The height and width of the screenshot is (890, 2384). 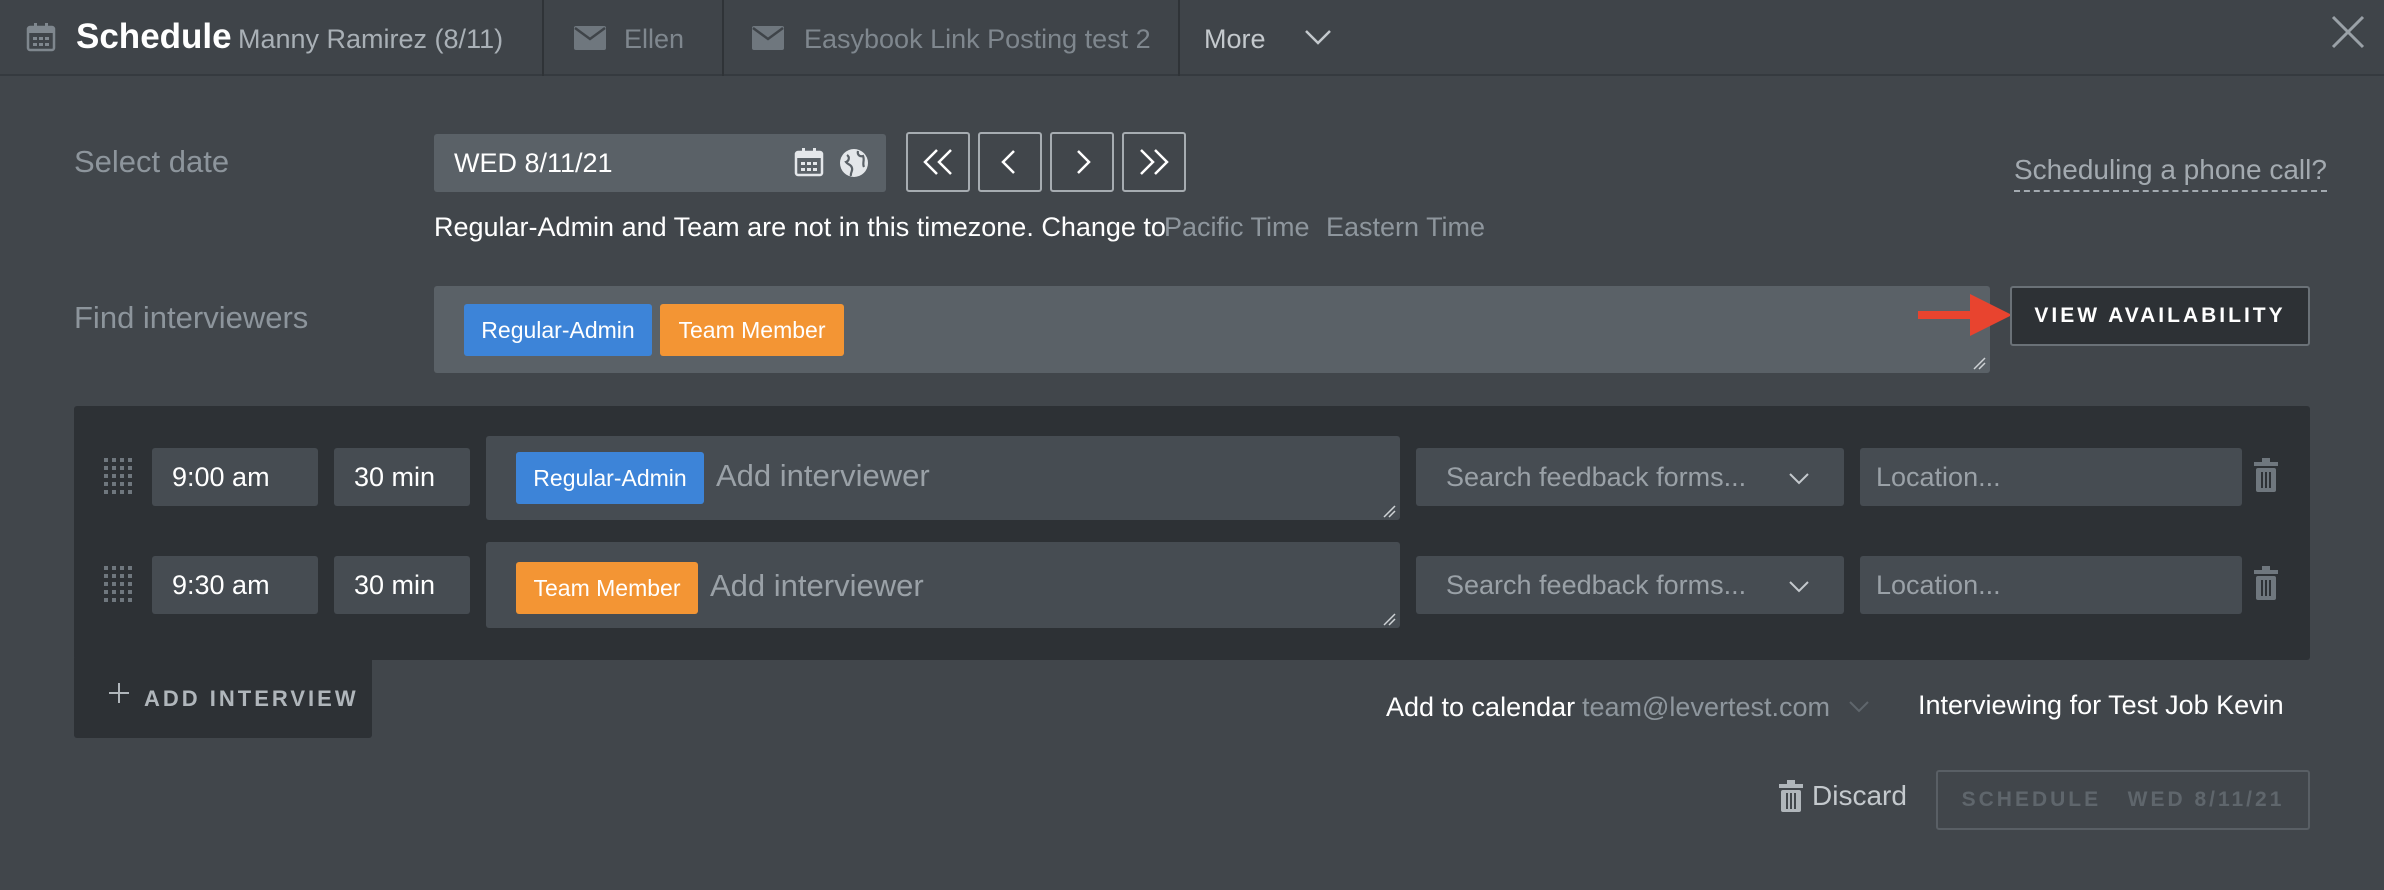 I want to click on add-interviewer-input: Team Member Add interviewer, so click(x=943, y=585).